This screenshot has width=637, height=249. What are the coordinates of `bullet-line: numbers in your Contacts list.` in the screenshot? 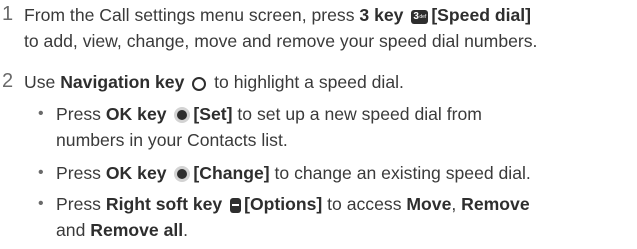 It's located at (172, 140).